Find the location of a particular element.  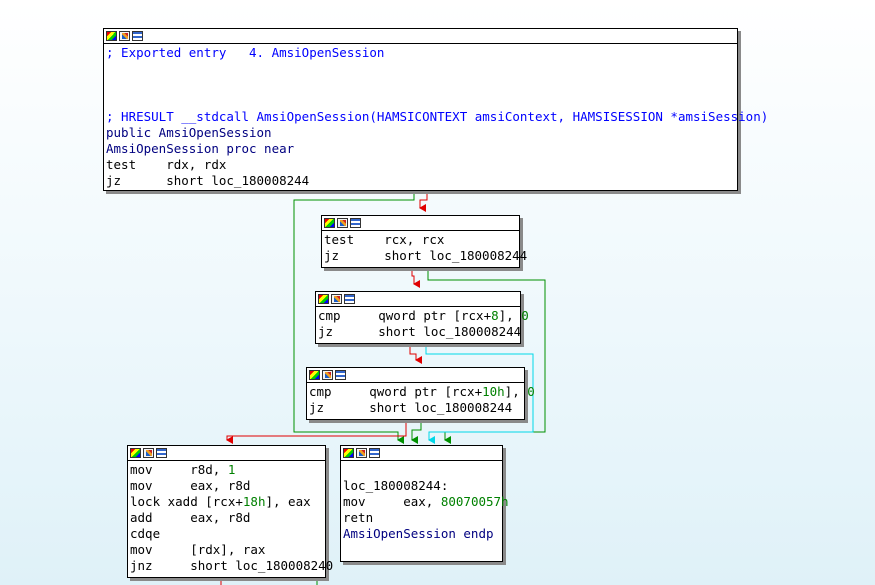

code-line: test rdx, rdx is located at coordinates (420, 165).